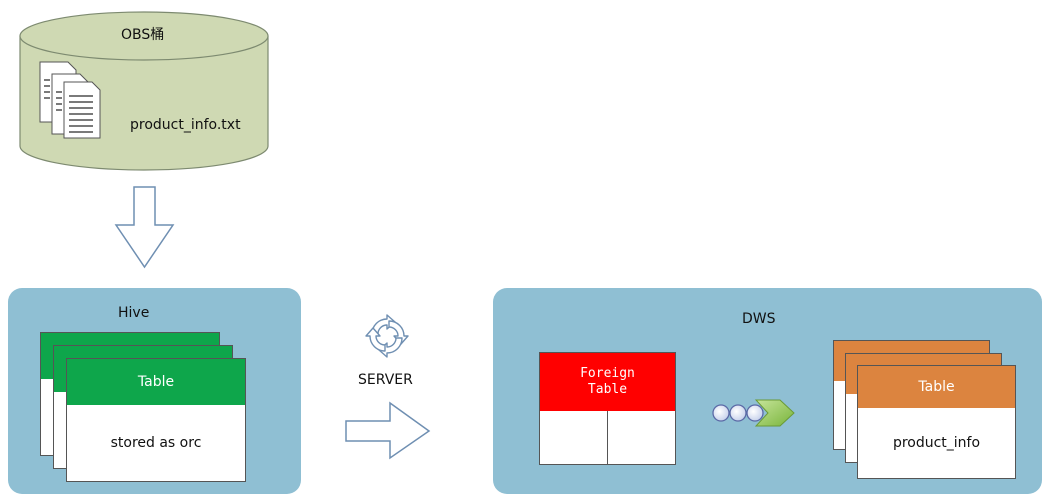 The image size is (1042, 494). What do you see at coordinates (144, 227) in the screenshot?
I see `down-arrow-icon` at bounding box center [144, 227].